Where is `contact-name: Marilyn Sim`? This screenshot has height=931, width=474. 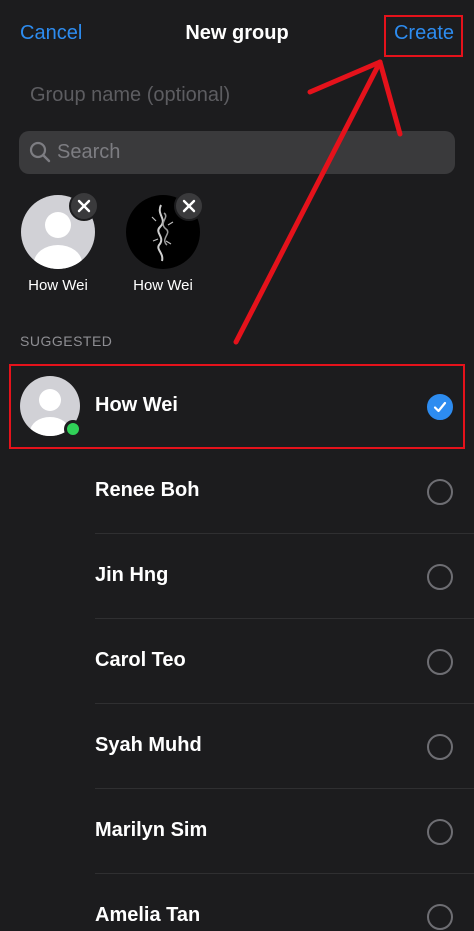 contact-name: Marilyn Sim is located at coordinates (151, 830).